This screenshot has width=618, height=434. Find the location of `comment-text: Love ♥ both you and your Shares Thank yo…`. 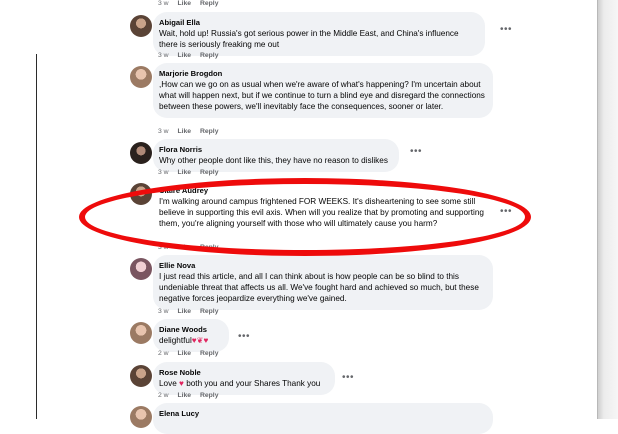

comment-text: Love ♥ both you and your Shares Thank yo… is located at coordinates (243, 383).